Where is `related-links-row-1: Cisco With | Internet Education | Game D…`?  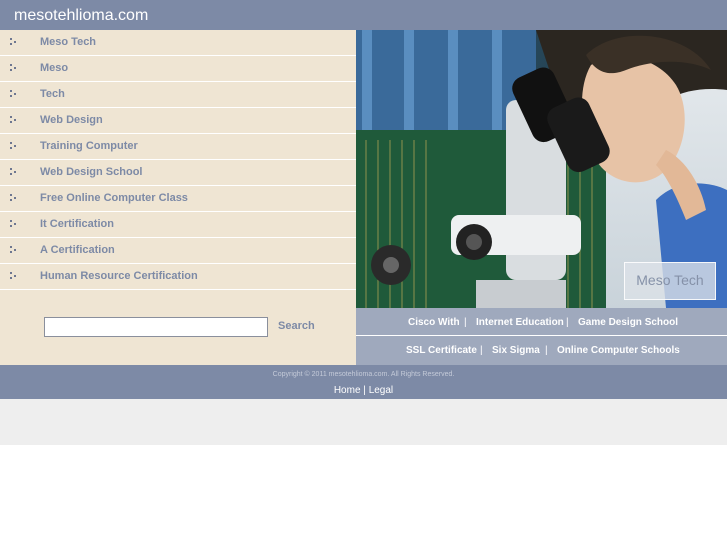
related-links-row-1: Cisco With | Internet Education | Game D… is located at coordinates (541, 322).